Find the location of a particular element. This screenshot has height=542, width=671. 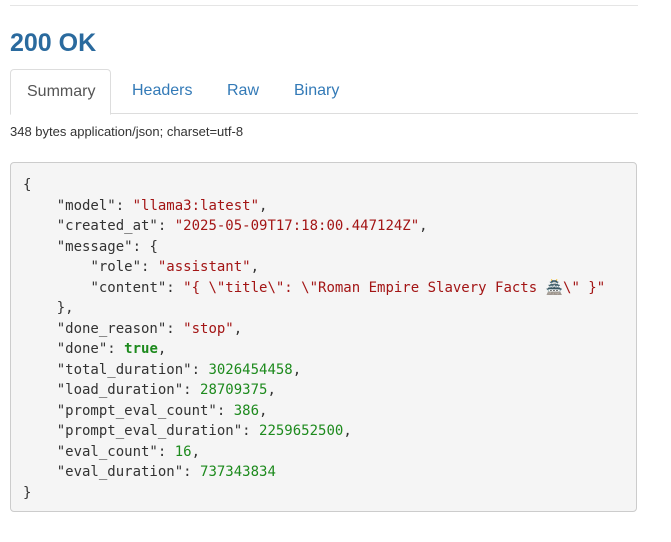

json-line: "prompt_eval_count": 386, is located at coordinates (162, 410).